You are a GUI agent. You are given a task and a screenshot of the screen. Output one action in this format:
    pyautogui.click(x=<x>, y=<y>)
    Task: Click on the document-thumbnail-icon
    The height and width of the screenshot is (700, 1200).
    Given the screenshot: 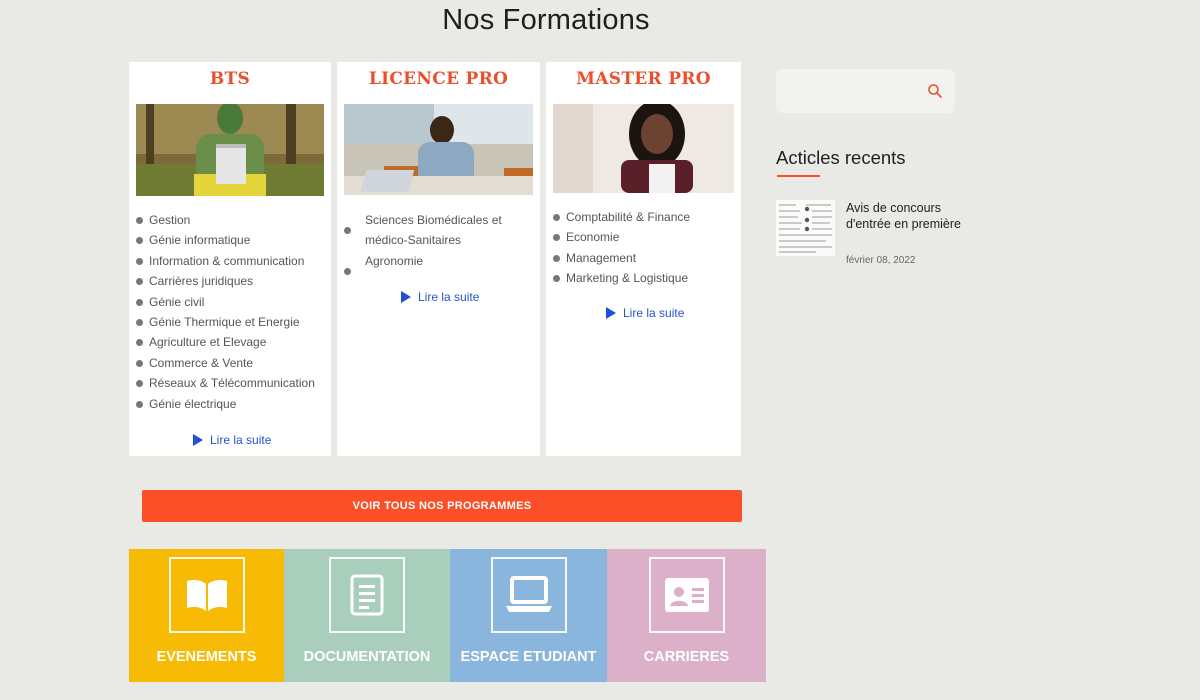 What is the action you would take?
    pyautogui.click(x=805, y=228)
    